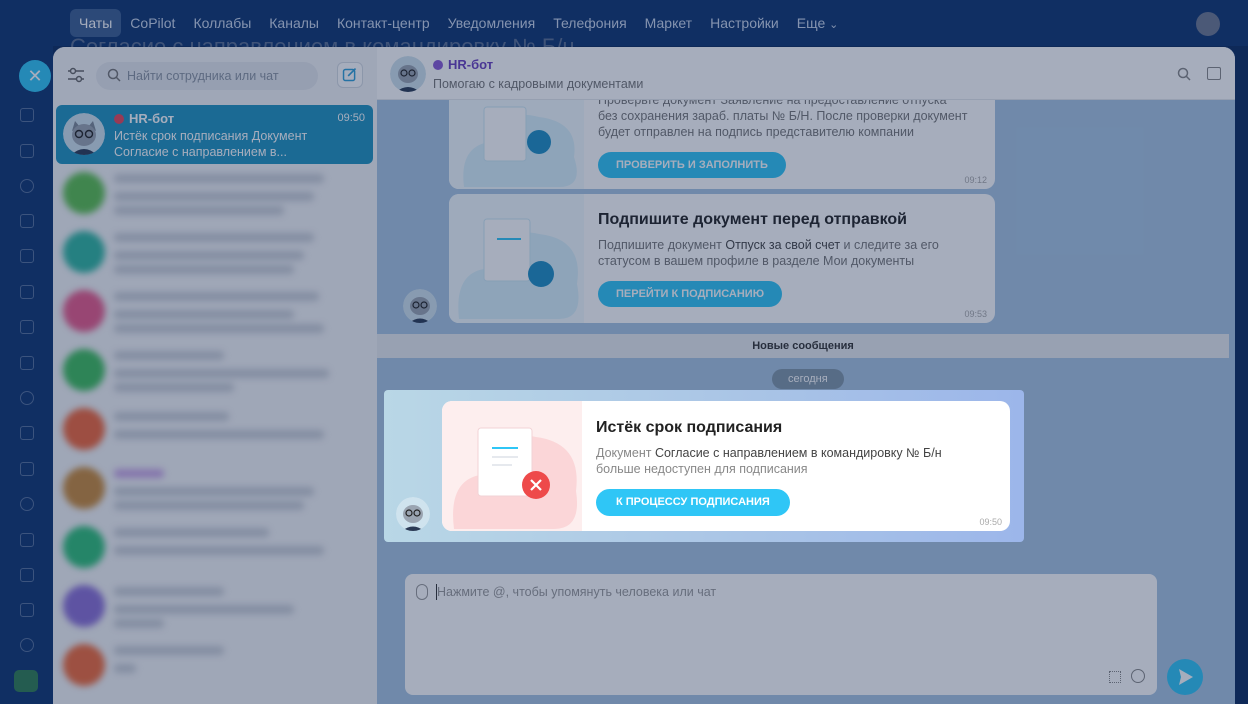 Image resolution: width=1248 pixels, height=704 pixels. What do you see at coordinates (26, 681) in the screenshot?
I see `apps-icon` at bounding box center [26, 681].